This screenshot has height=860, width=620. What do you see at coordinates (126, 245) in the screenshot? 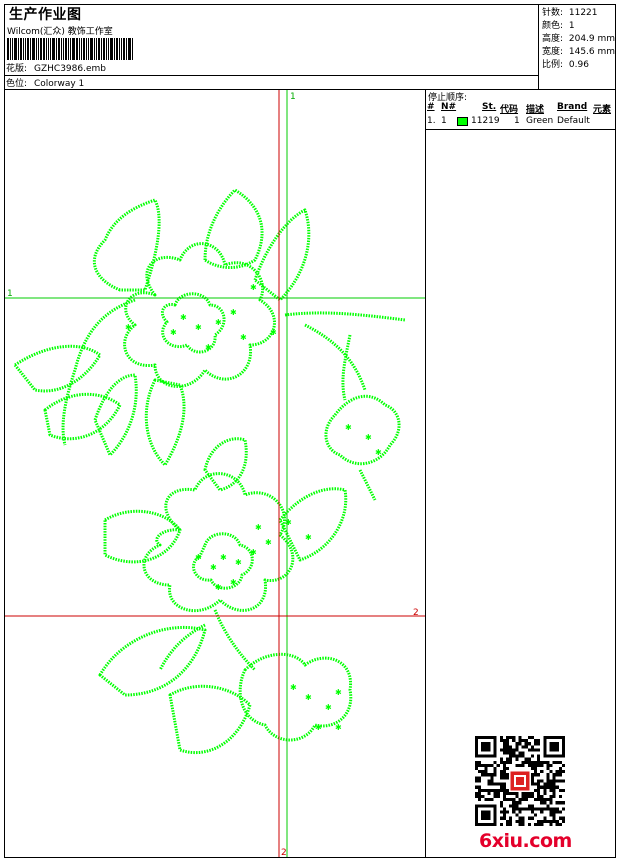
I see `upper-leaf-left` at bounding box center [126, 245].